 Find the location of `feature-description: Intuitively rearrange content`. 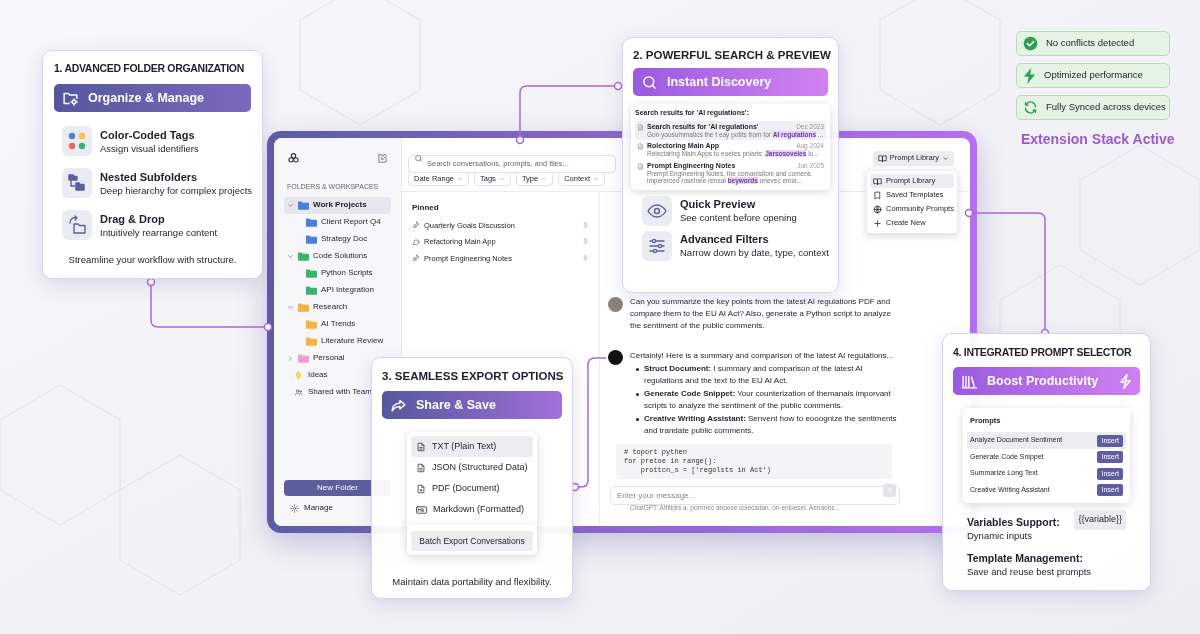

feature-description: Intuitively rearrange content is located at coordinates (159, 232).